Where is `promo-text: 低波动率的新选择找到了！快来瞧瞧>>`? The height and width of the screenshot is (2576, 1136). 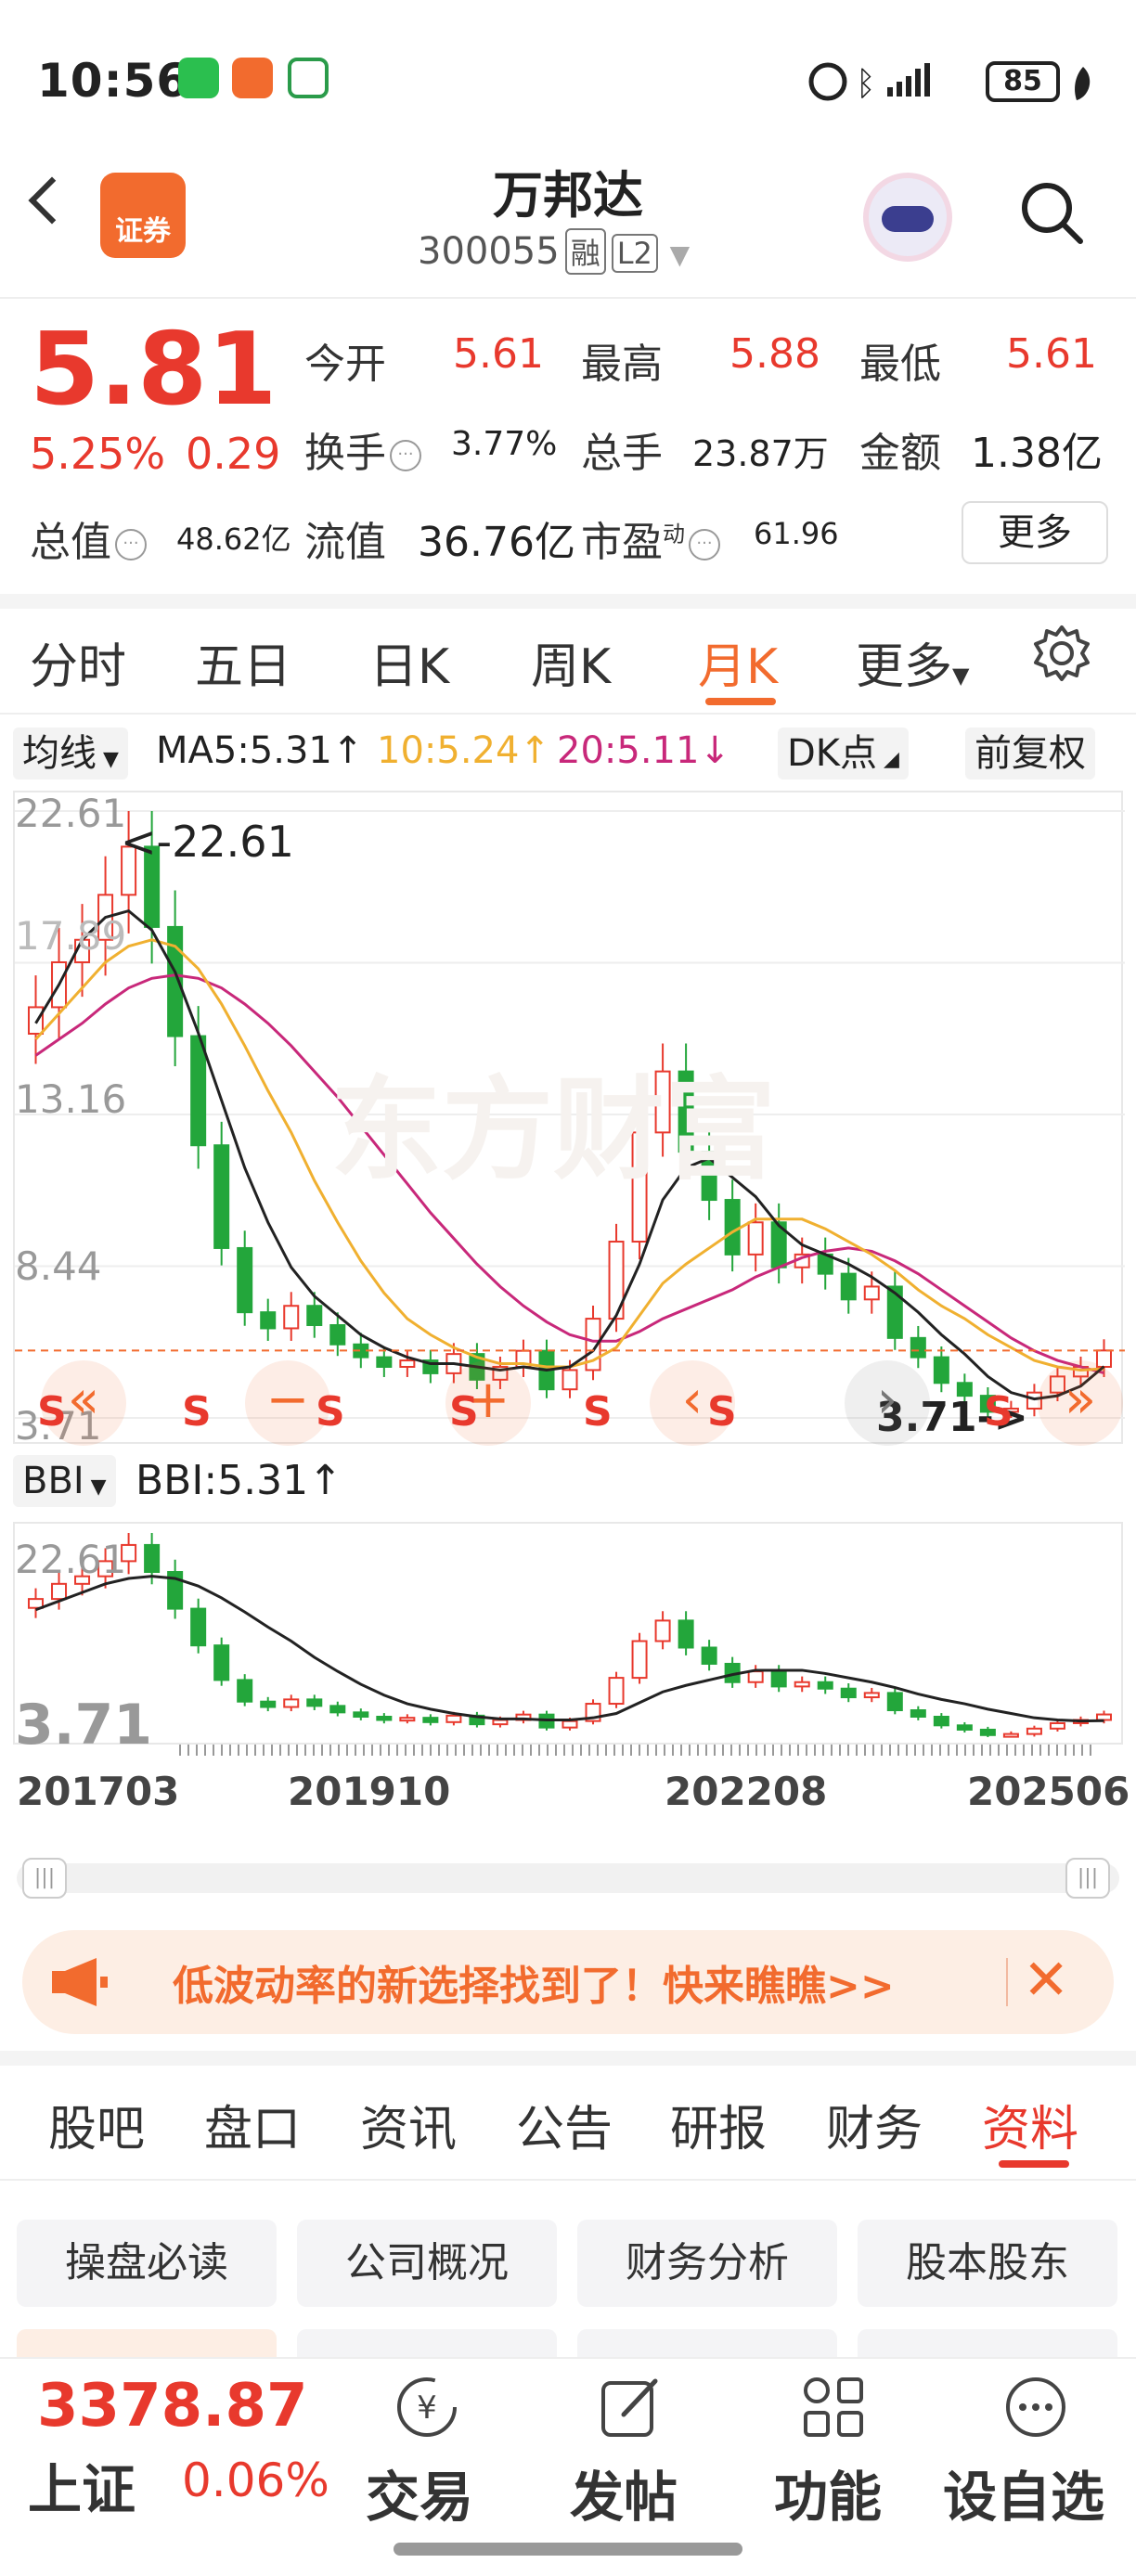
promo-text: 低波动率的新选择找到了！快来瞧瞧>> is located at coordinates (534, 1982).